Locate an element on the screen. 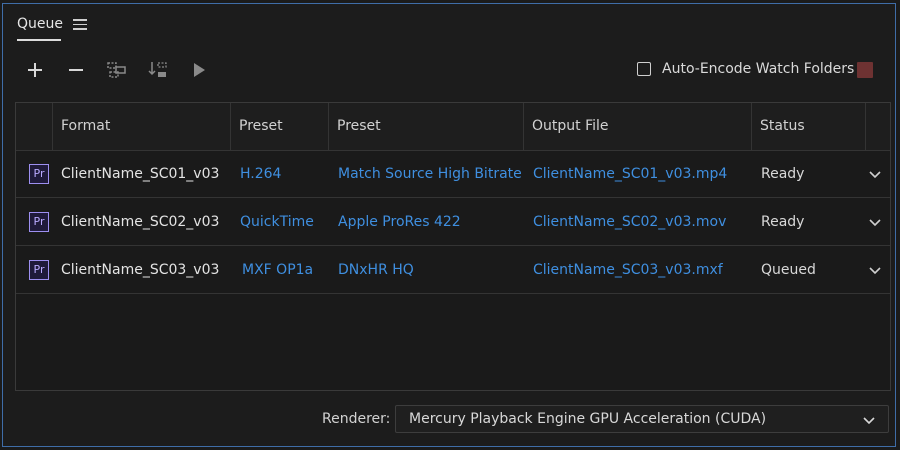  item-name: ClientName_SC03_v03 is located at coordinates (140, 270).